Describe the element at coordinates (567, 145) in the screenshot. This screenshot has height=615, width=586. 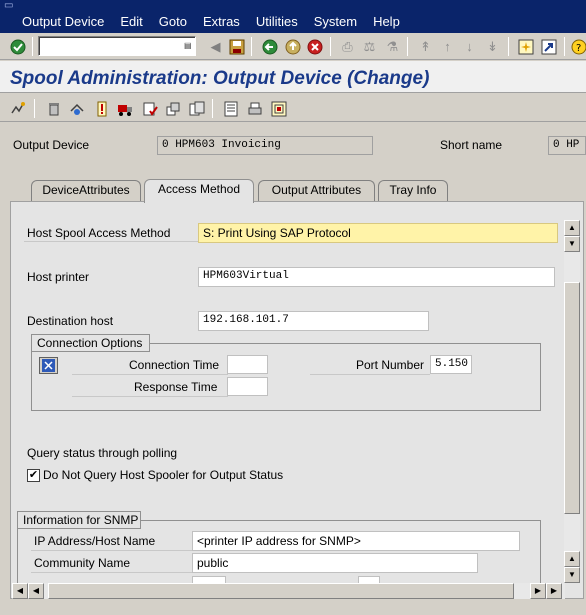
I see `short-name-field: 0 HP` at that location.